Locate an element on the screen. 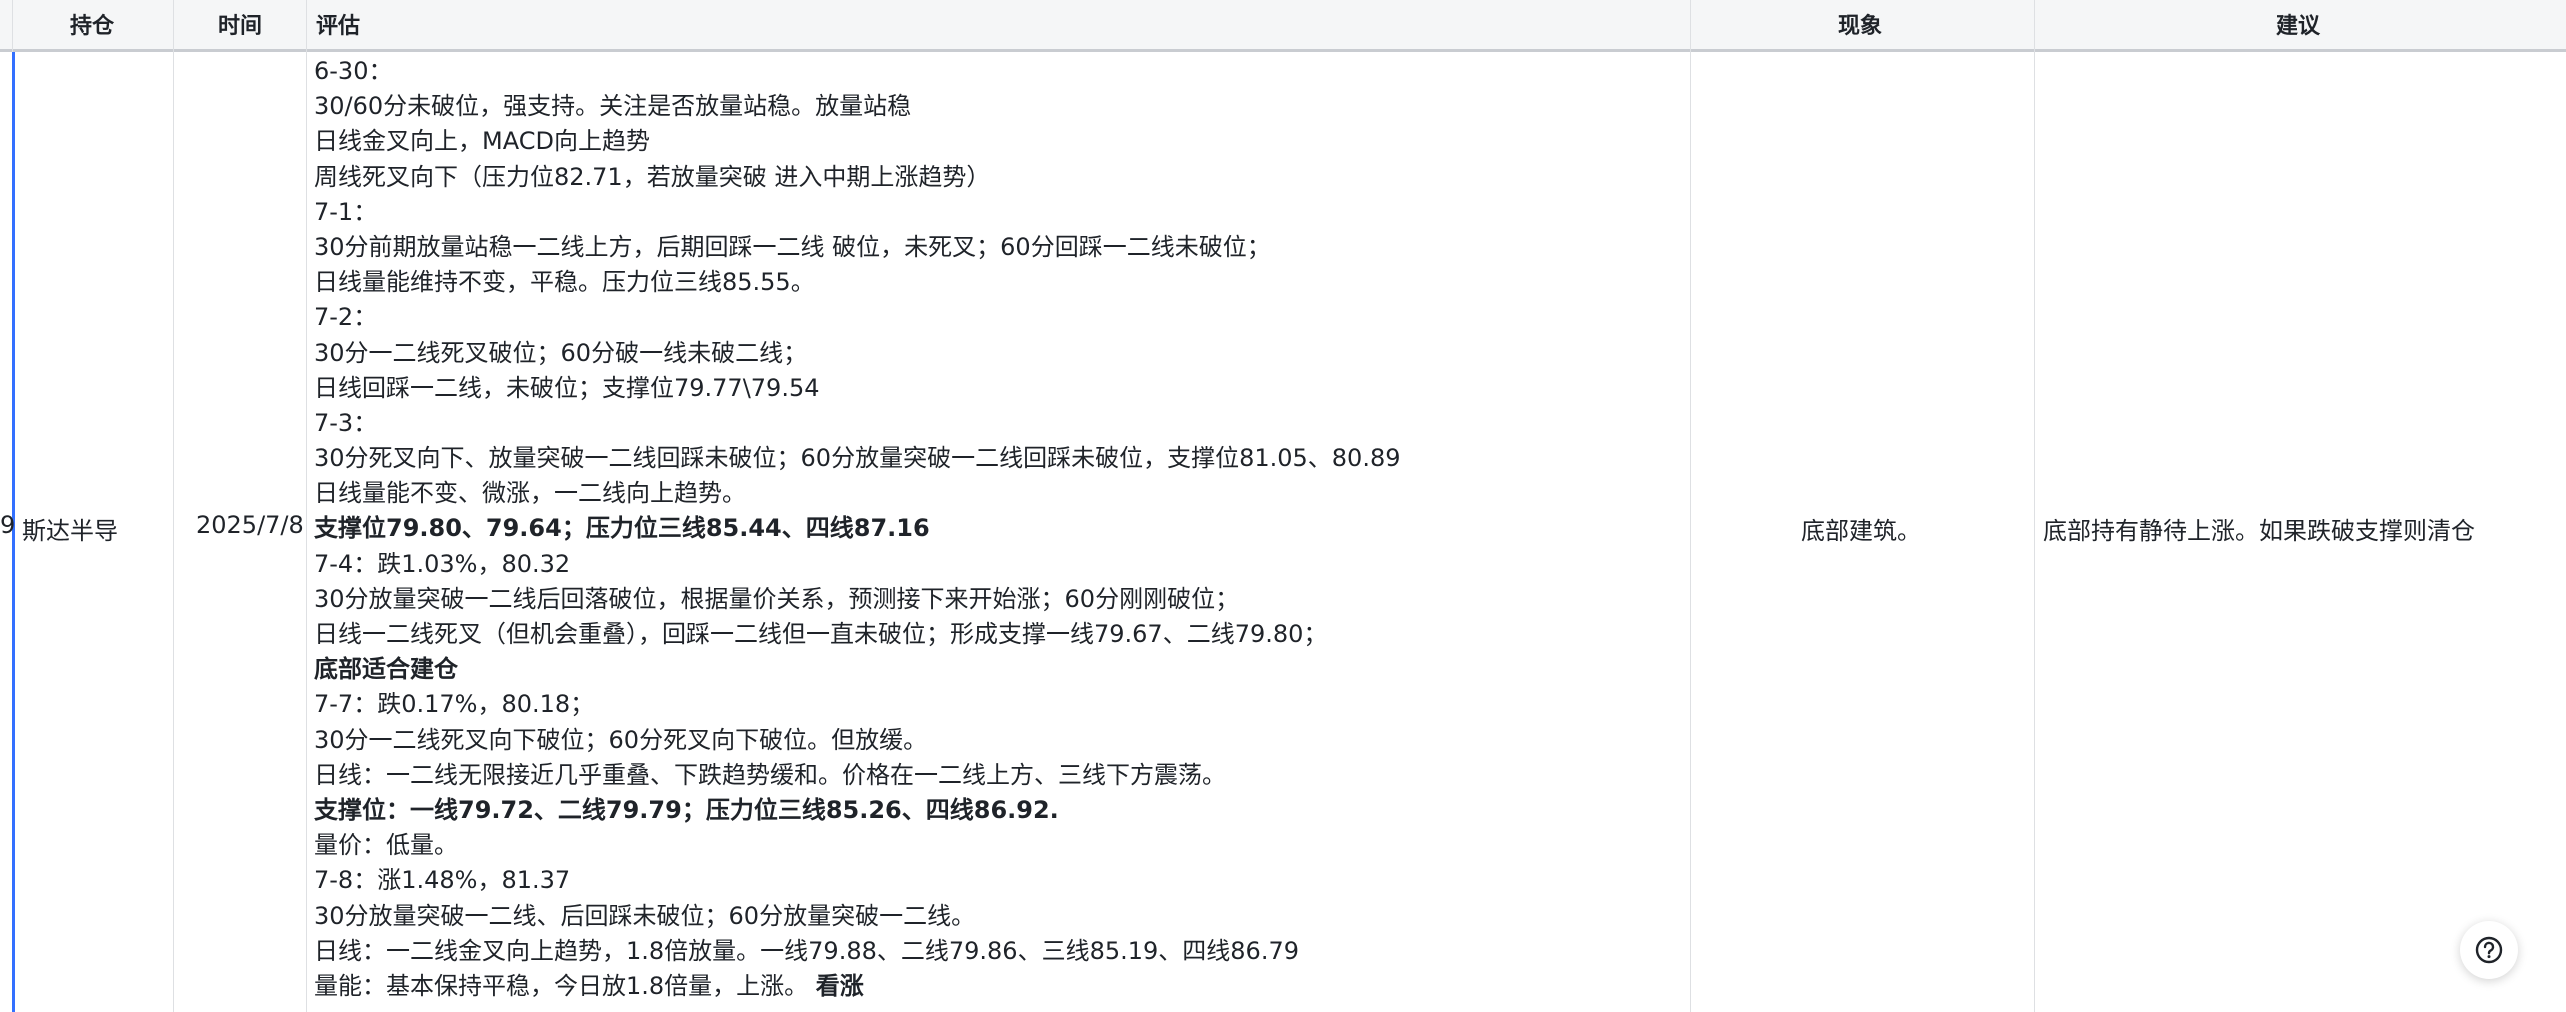 The width and height of the screenshot is (2566, 1012). evaluation-line: 6-30： is located at coordinates (353, 71).